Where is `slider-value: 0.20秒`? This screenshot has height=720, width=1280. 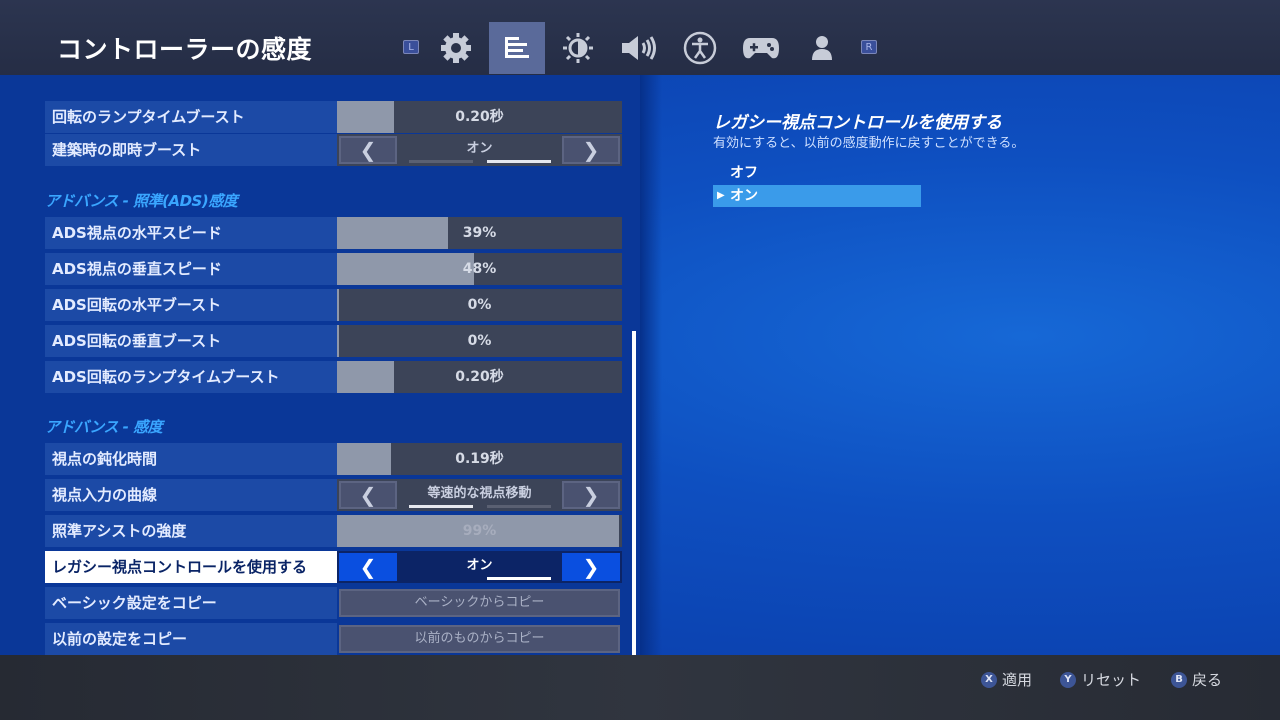
slider-value: 0.20秒 is located at coordinates (479, 377).